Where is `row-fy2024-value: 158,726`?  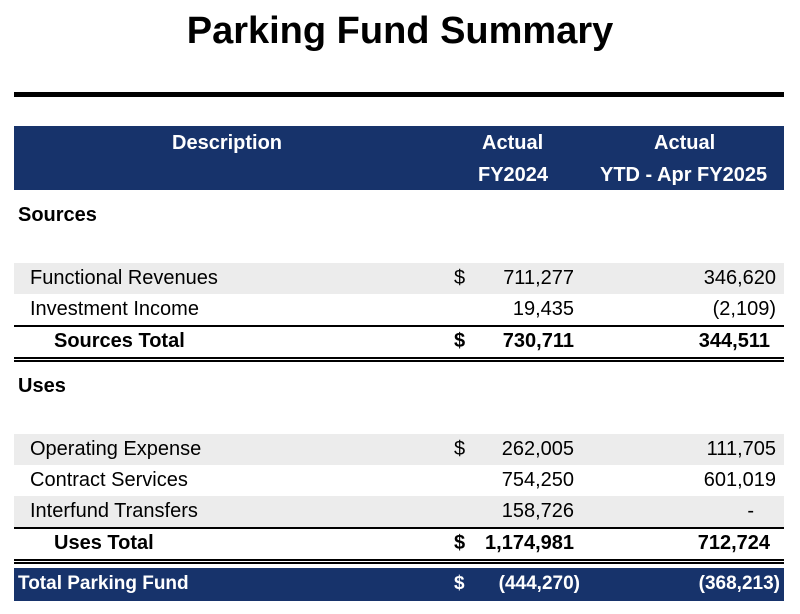
row-fy2024-value: 158,726 is located at coordinates (537, 511).